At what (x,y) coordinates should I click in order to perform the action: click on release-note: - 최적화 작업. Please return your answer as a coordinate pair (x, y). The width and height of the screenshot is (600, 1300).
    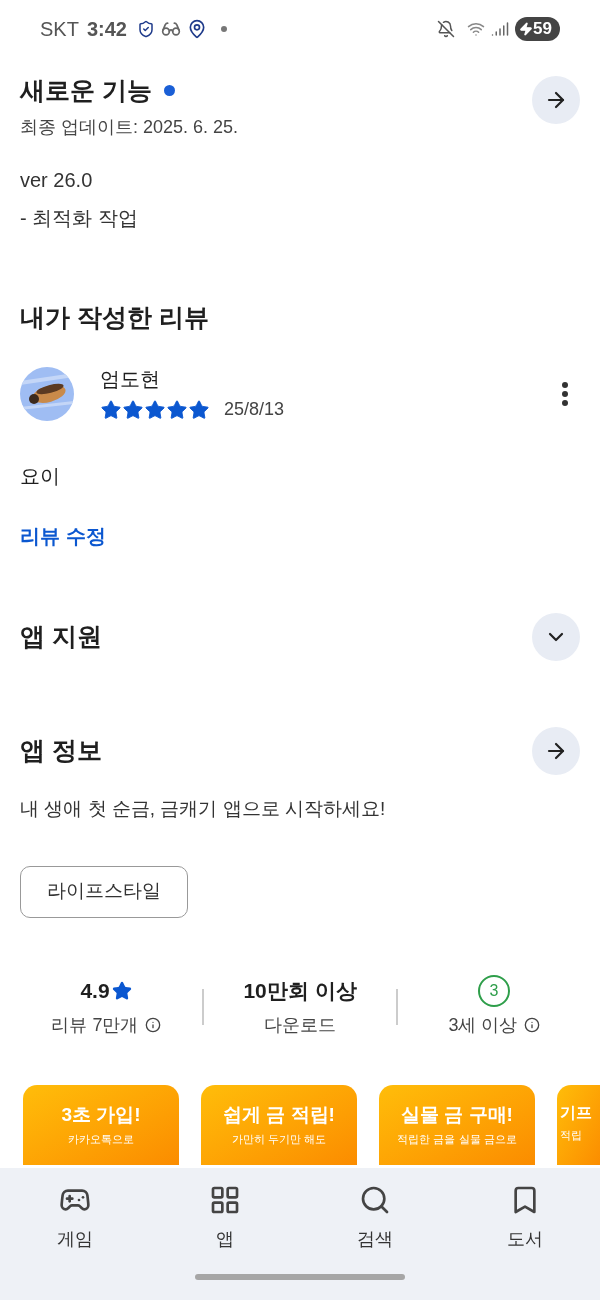
    Looking at the image, I should click on (79, 218).